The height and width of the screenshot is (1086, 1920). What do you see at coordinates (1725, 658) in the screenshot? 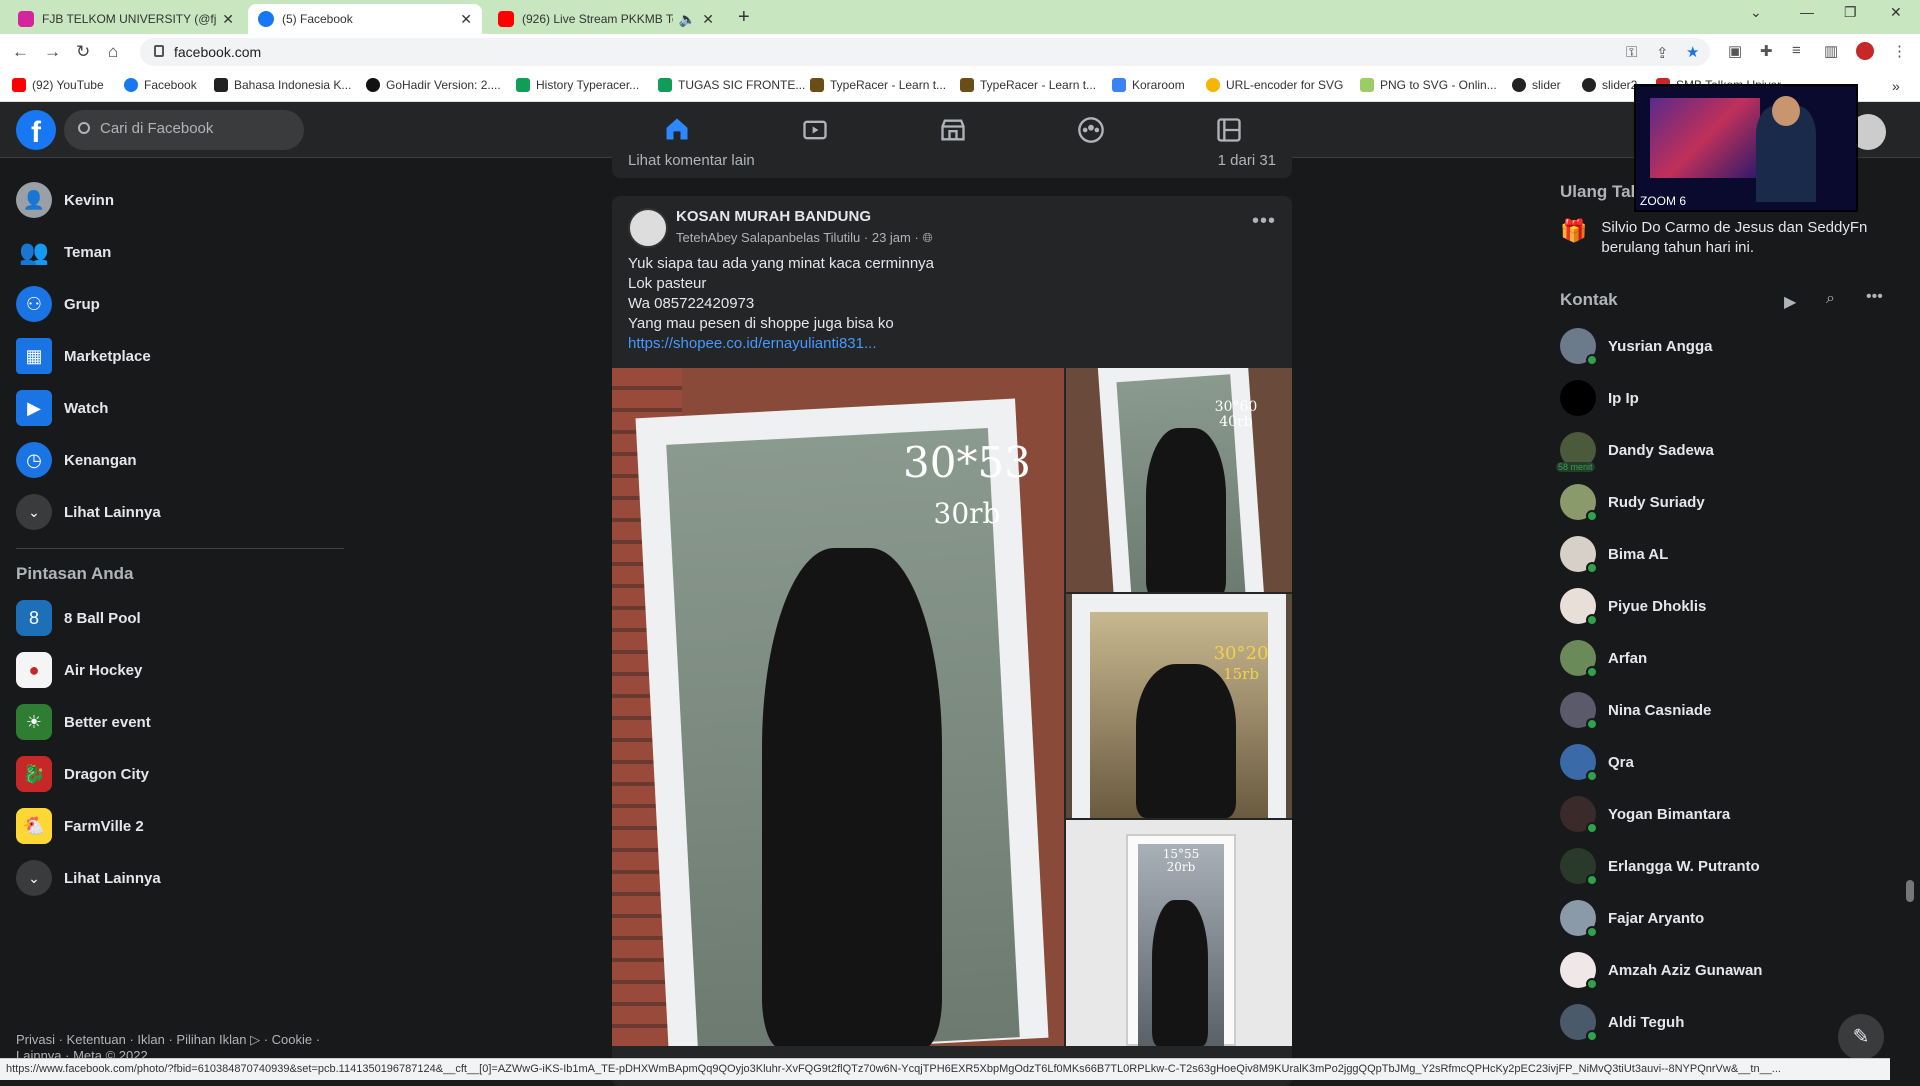
I see `contact-item: Arfan` at bounding box center [1725, 658].